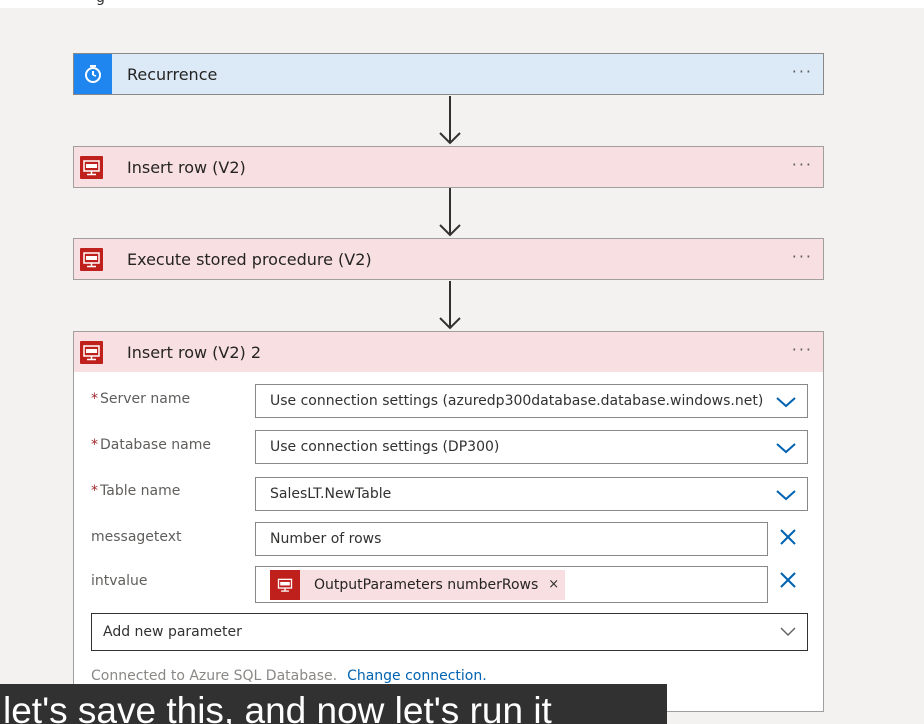 The image size is (924, 724). I want to click on clock-icon, so click(93, 74).